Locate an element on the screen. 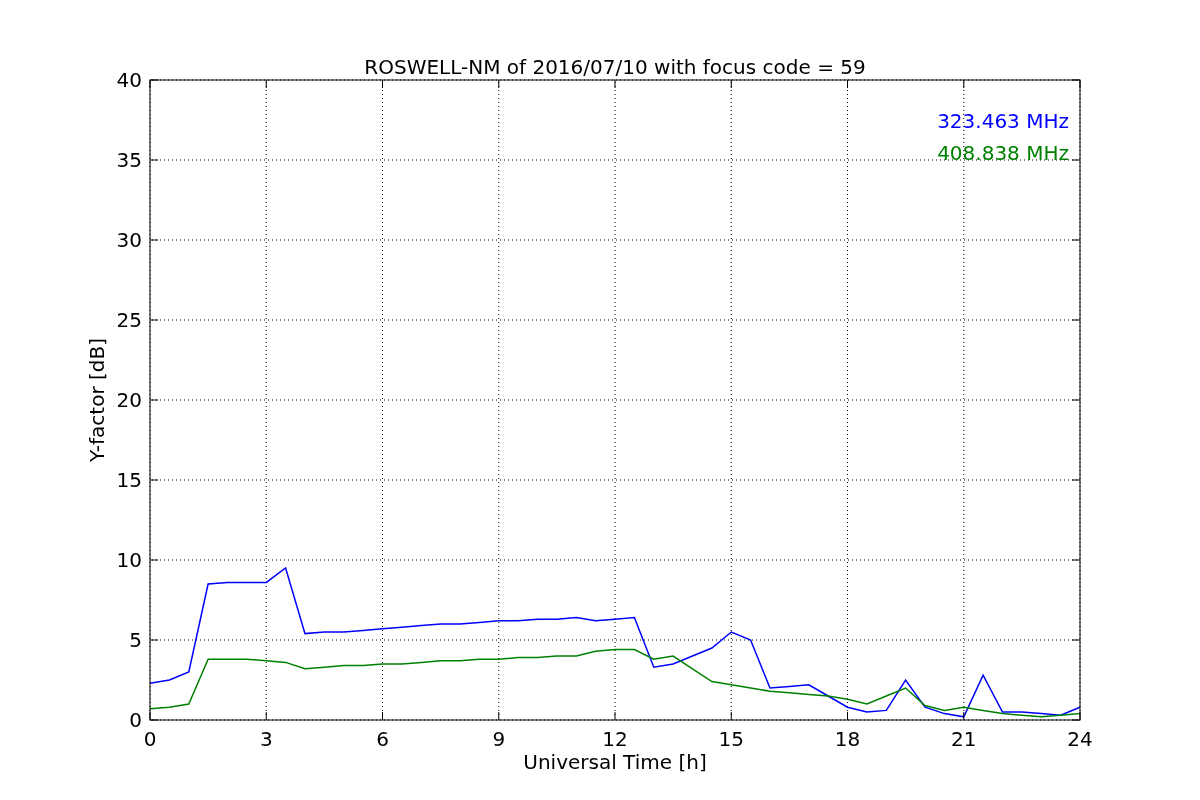  tick-label: 12 is located at coordinates (615, 739).